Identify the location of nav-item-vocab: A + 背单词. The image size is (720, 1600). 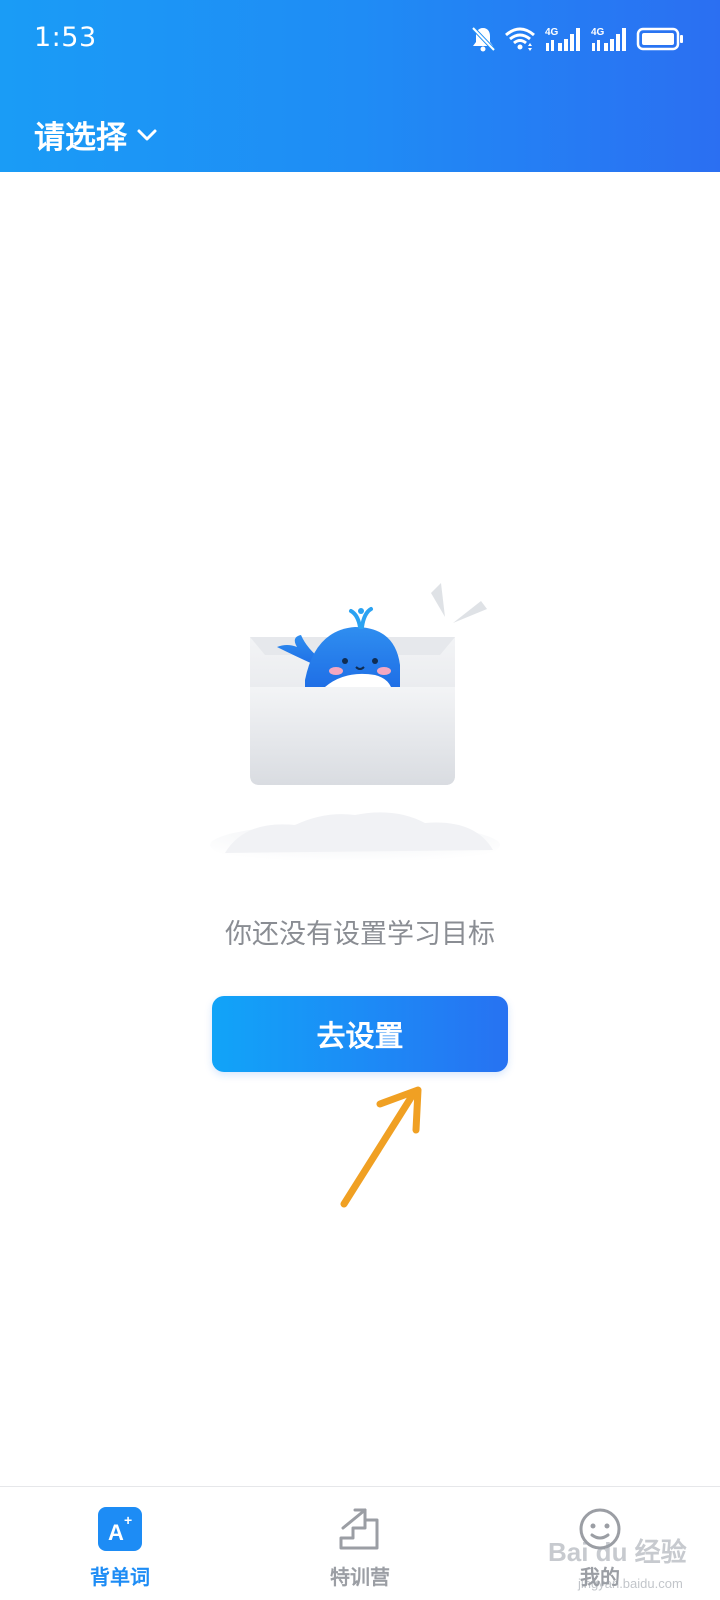
(120, 1543).